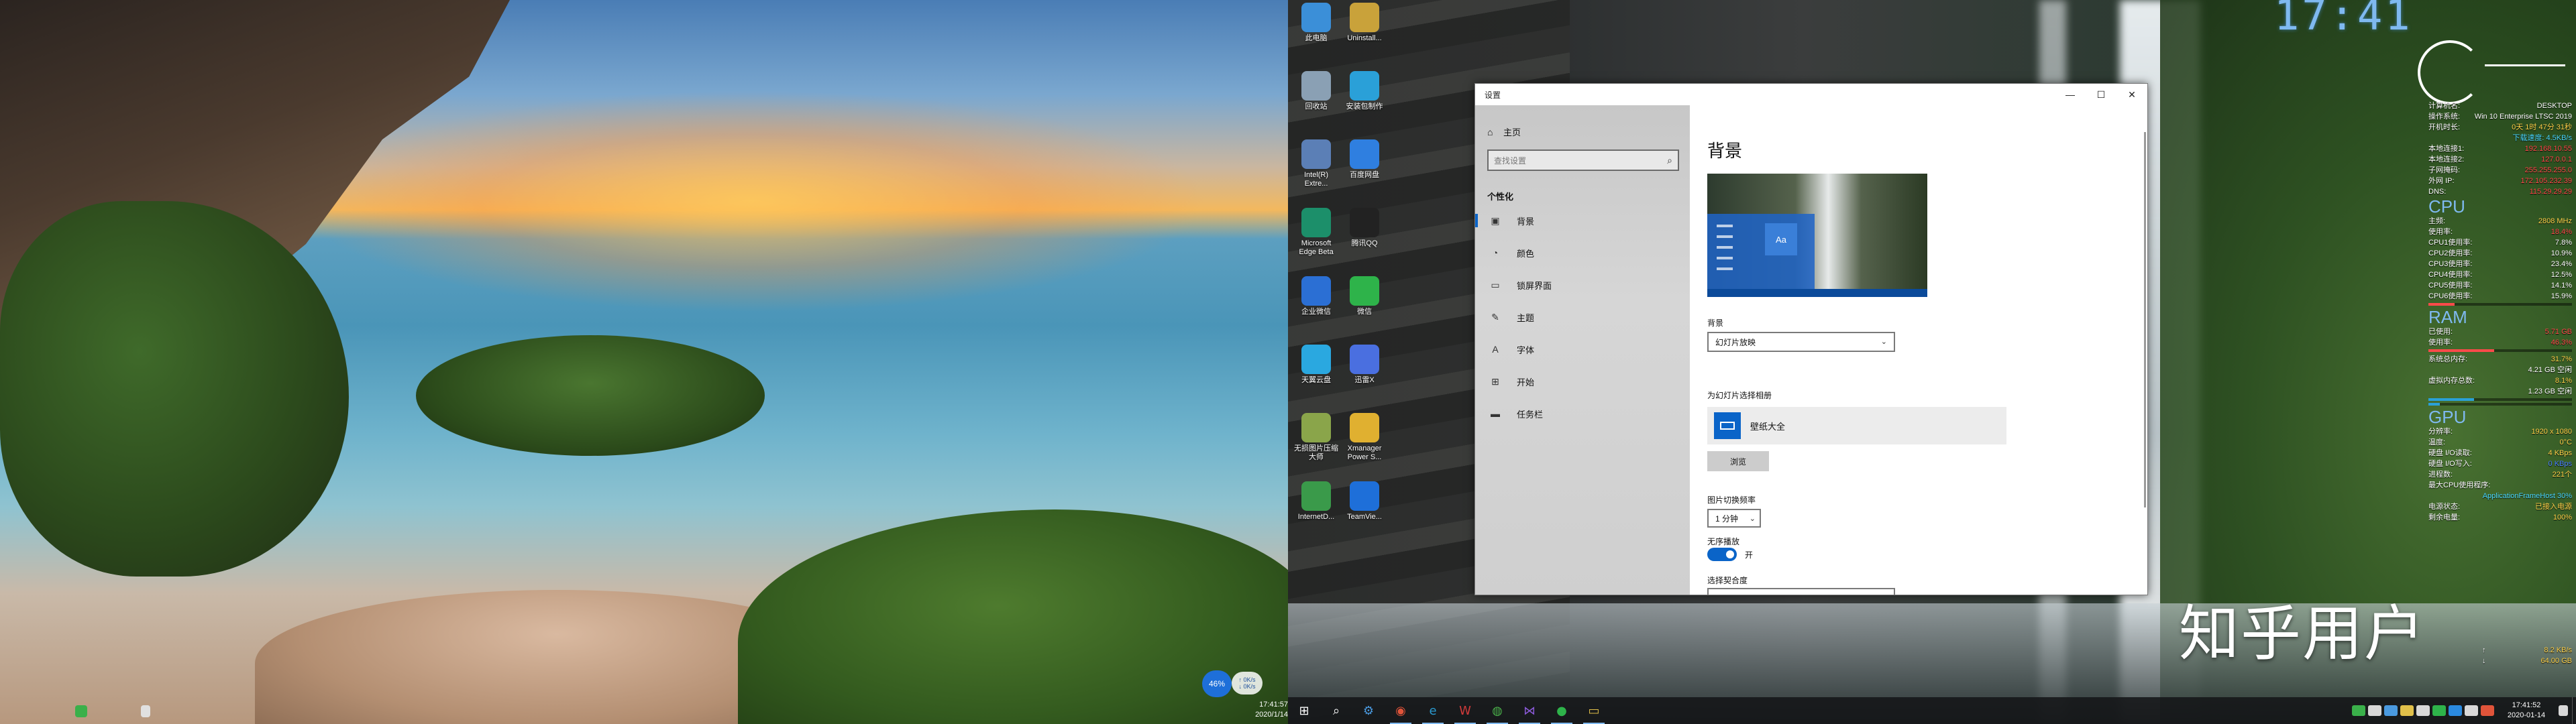  I want to click on close-button: ✕, so click(2131, 95).